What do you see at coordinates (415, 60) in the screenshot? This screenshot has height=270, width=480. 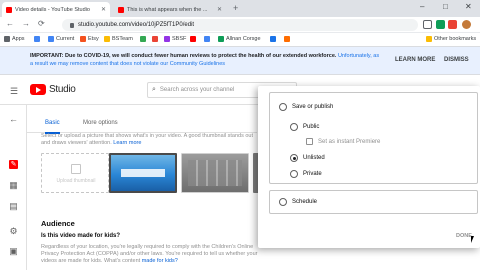 I see `learn-more-button: LEARN MORE` at bounding box center [415, 60].